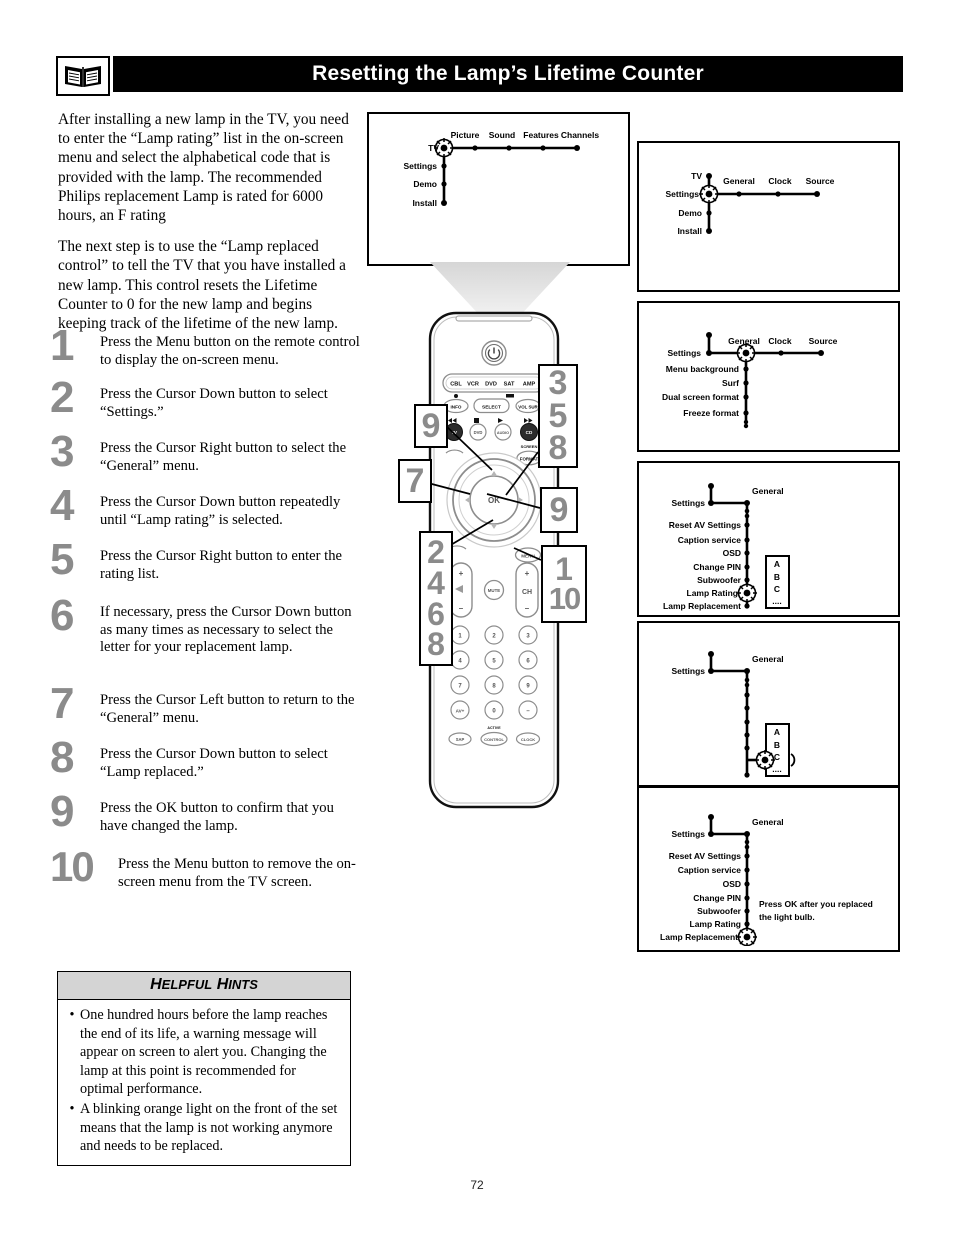 This screenshot has width=954, height=1235. Describe the element at coordinates (72, 866) in the screenshot. I see `step-number: 10` at that location.